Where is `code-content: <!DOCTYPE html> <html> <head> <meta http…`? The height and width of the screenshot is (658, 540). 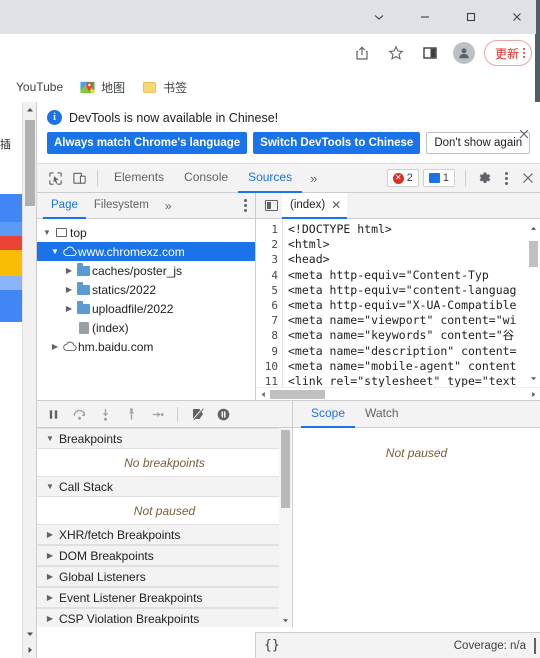 code-content: <!DOCTYPE html> <html> <head> <meta http… is located at coordinates (411, 303).